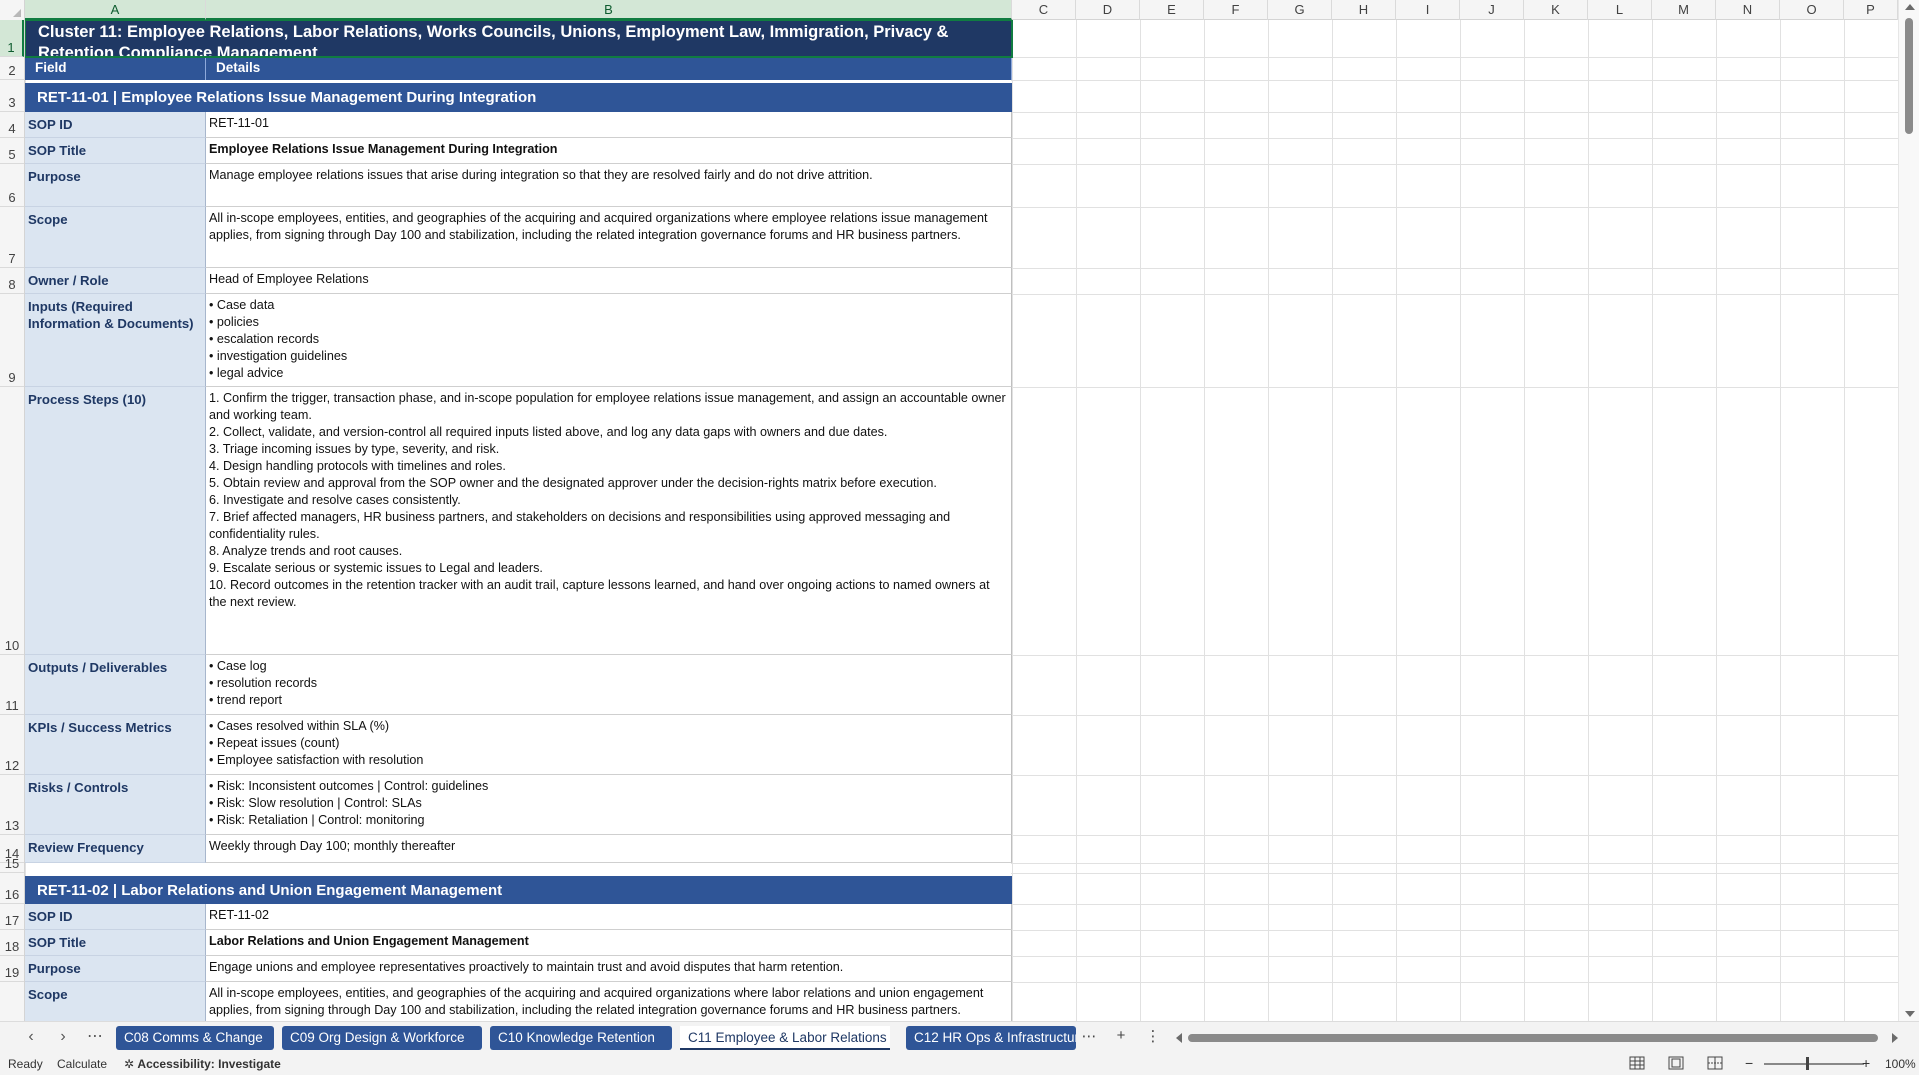  What do you see at coordinates (609, 10) in the screenshot?
I see `column-header-b: B` at bounding box center [609, 10].